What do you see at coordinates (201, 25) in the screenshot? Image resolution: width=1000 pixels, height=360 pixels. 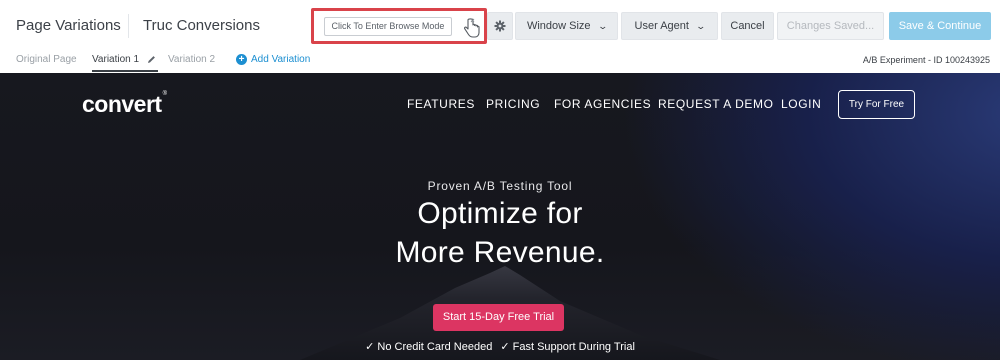 I see `project-name: Truc Conversions` at bounding box center [201, 25].